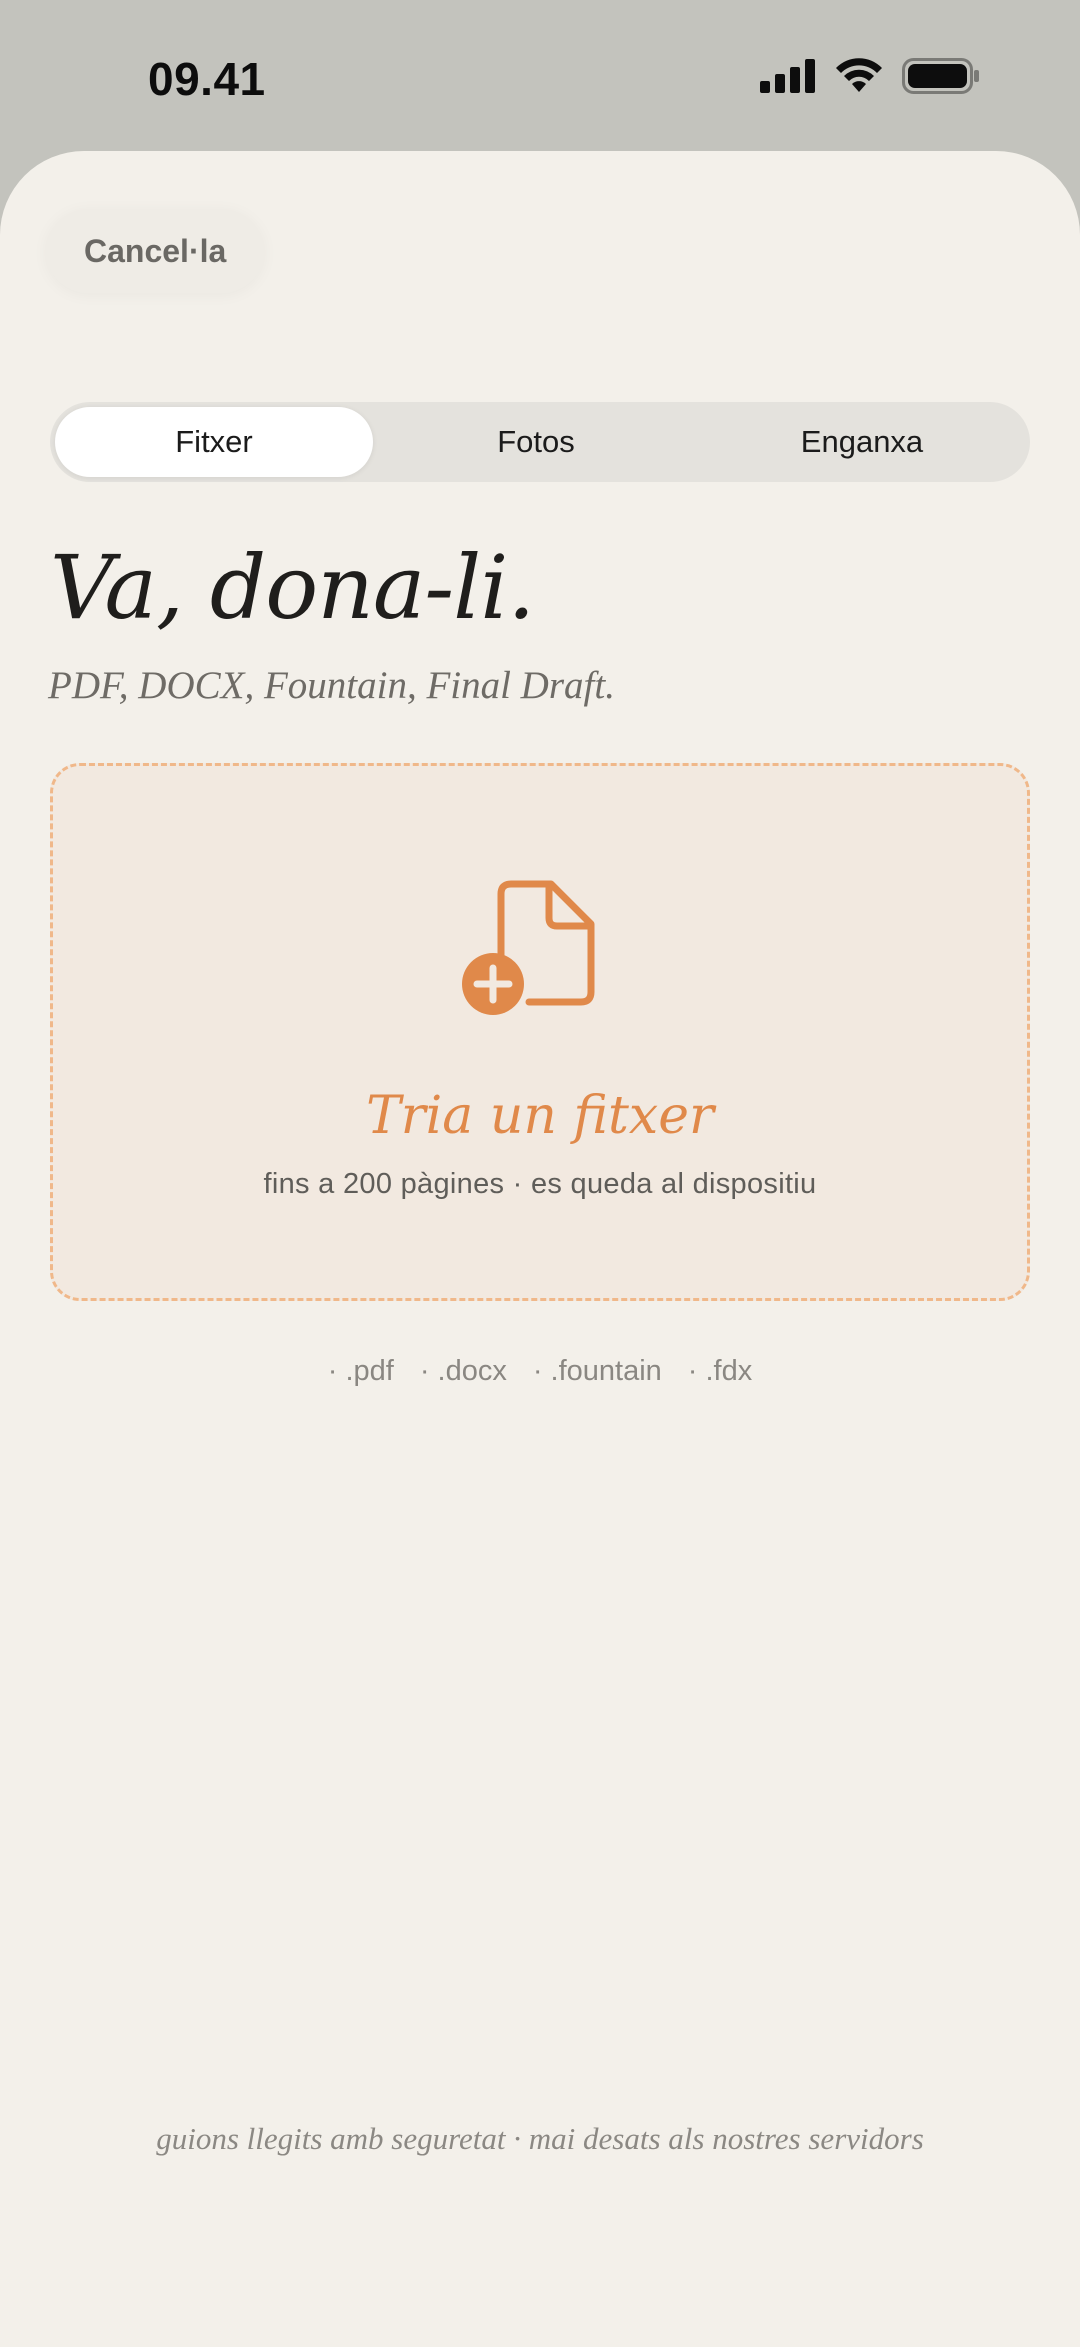  I want to click on extension-item: · .fdx, so click(720, 1371).